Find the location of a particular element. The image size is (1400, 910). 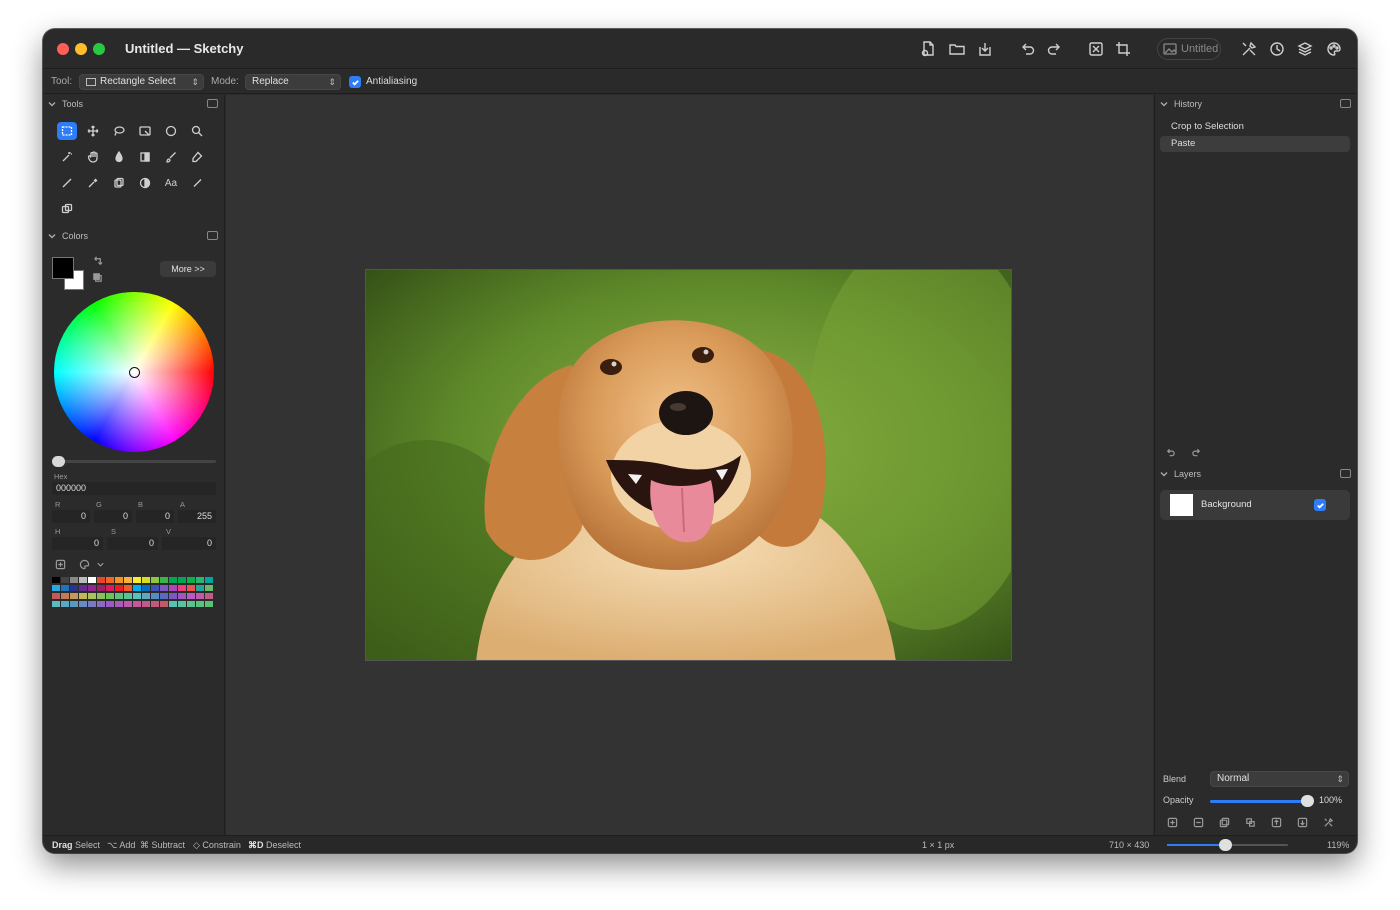

history-undo-icon is located at coordinates (1170, 452).